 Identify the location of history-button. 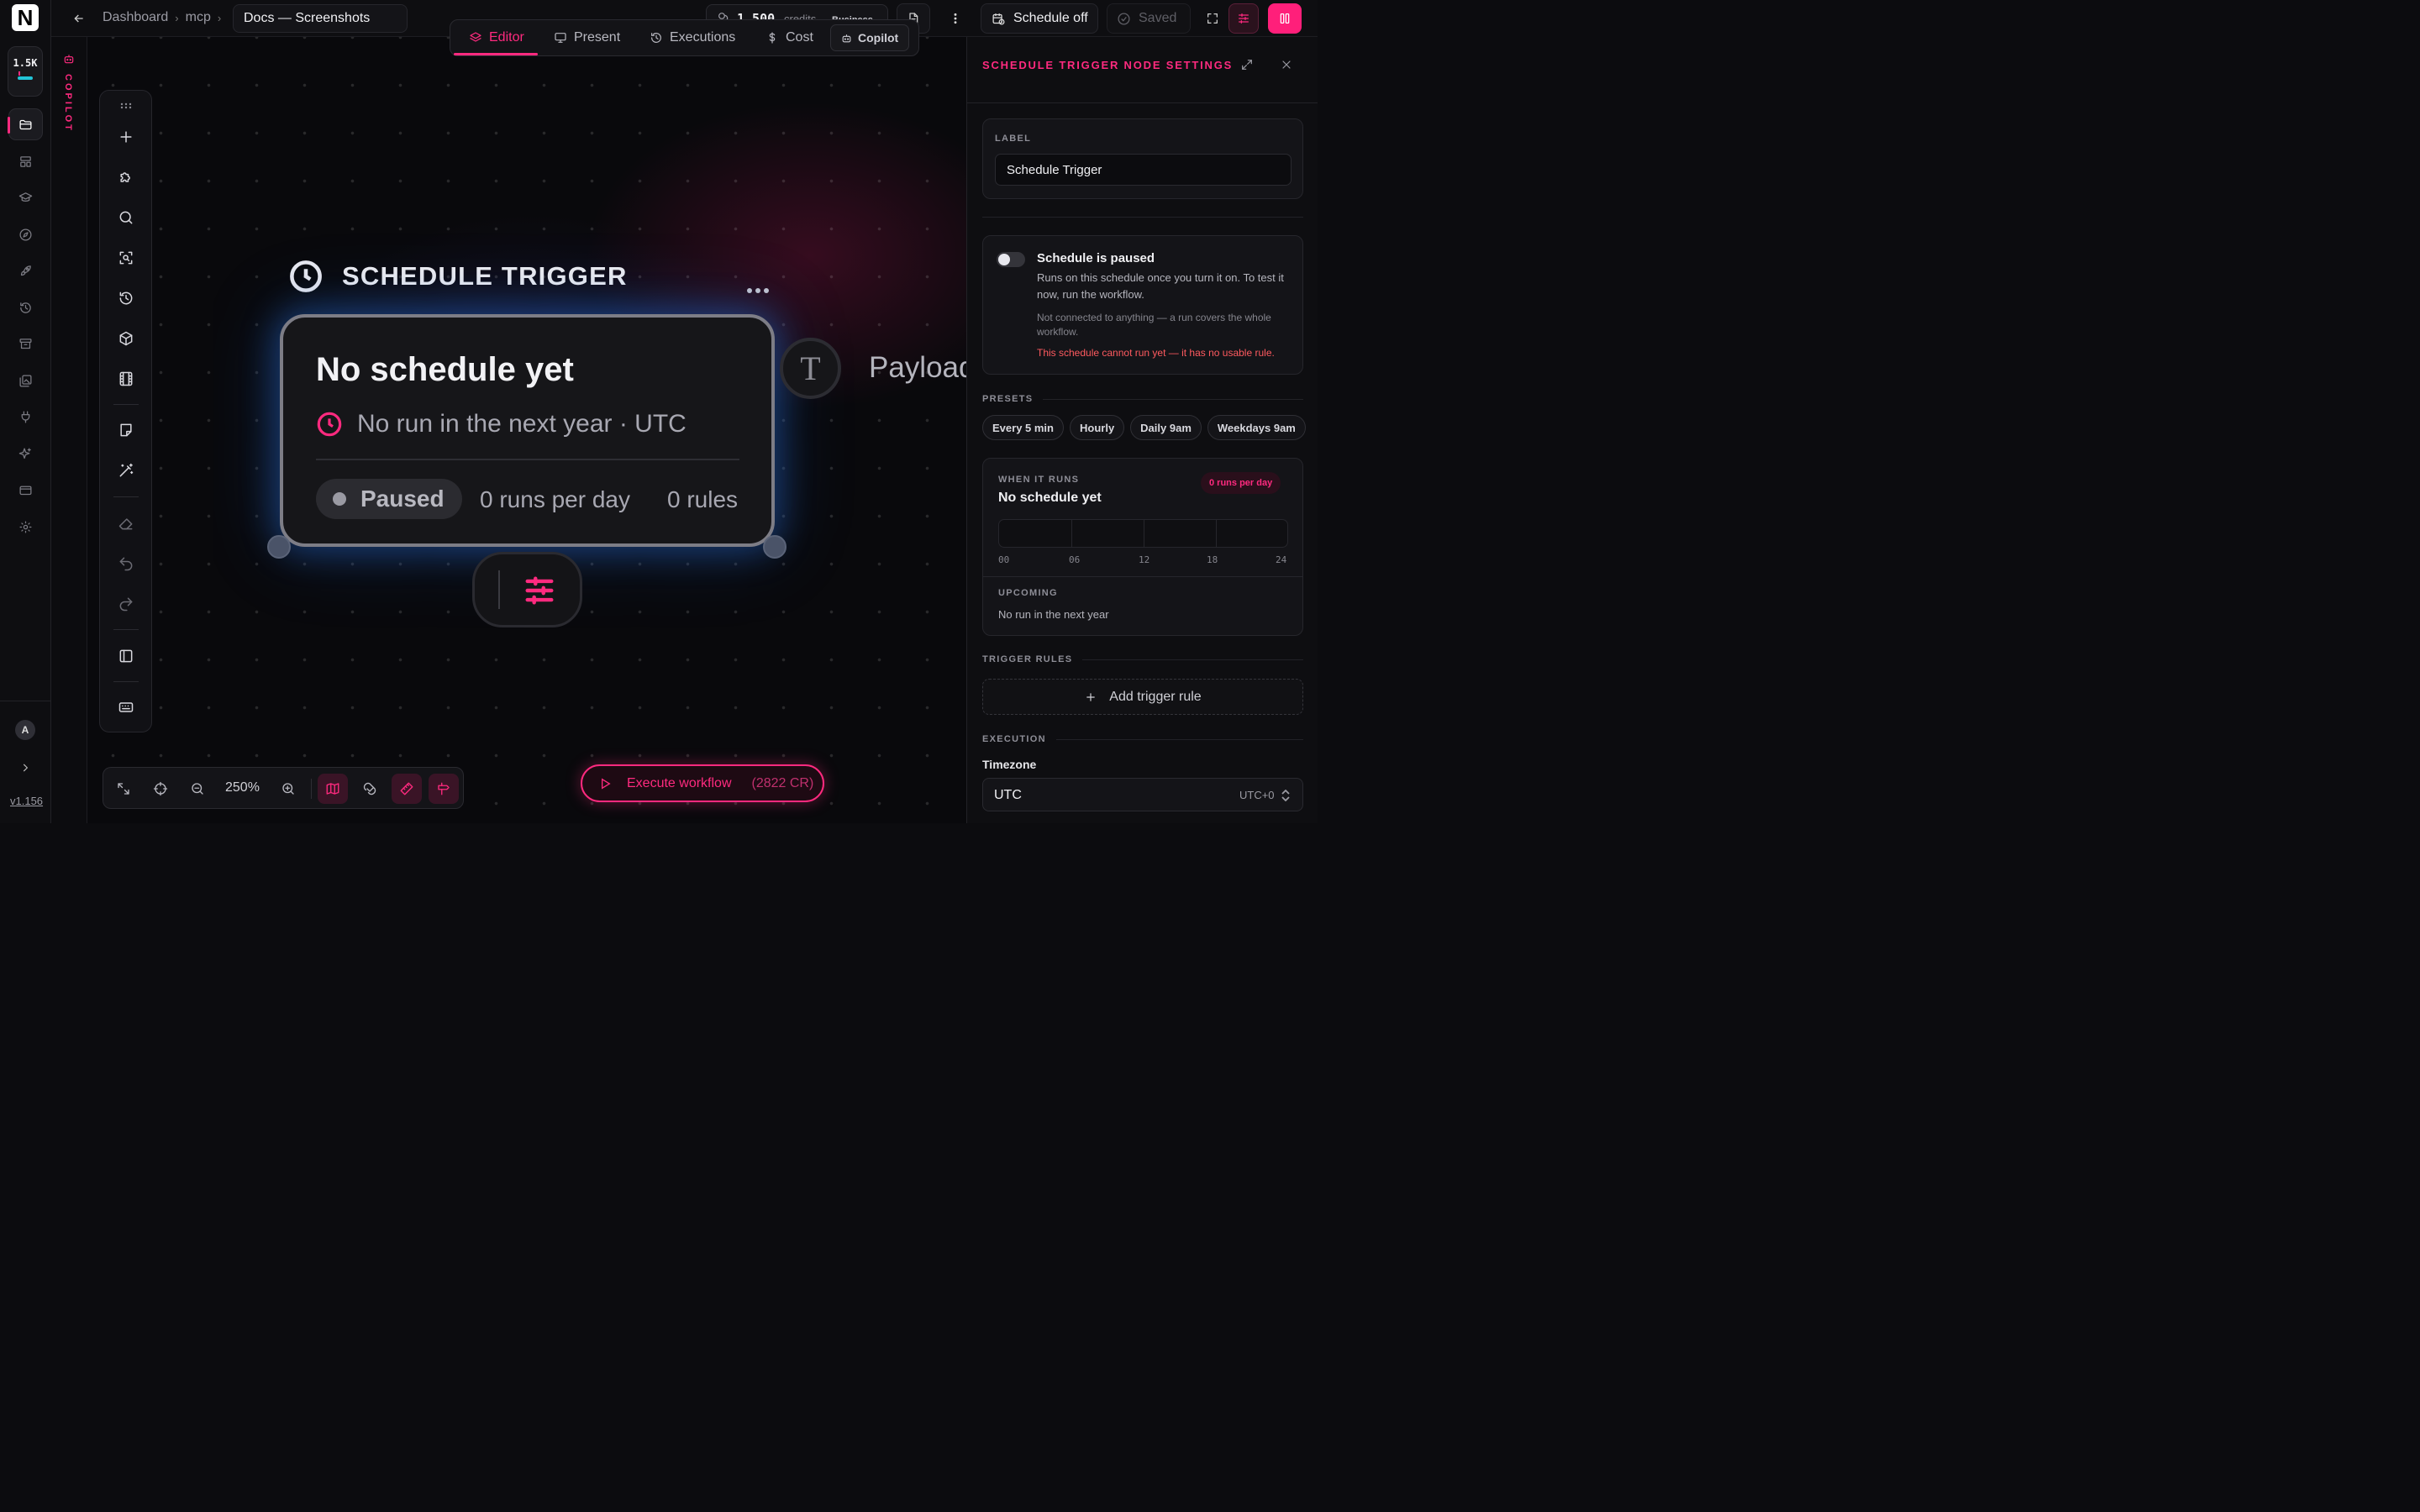
(126, 298).